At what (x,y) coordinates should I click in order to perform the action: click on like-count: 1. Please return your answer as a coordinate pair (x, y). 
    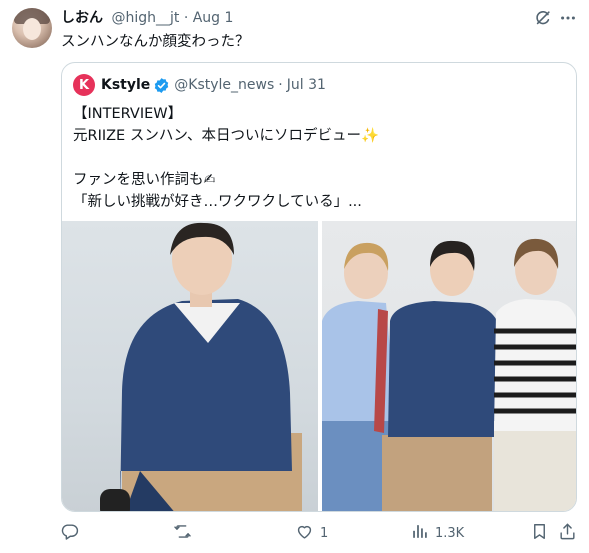
    Looking at the image, I should click on (324, 533).